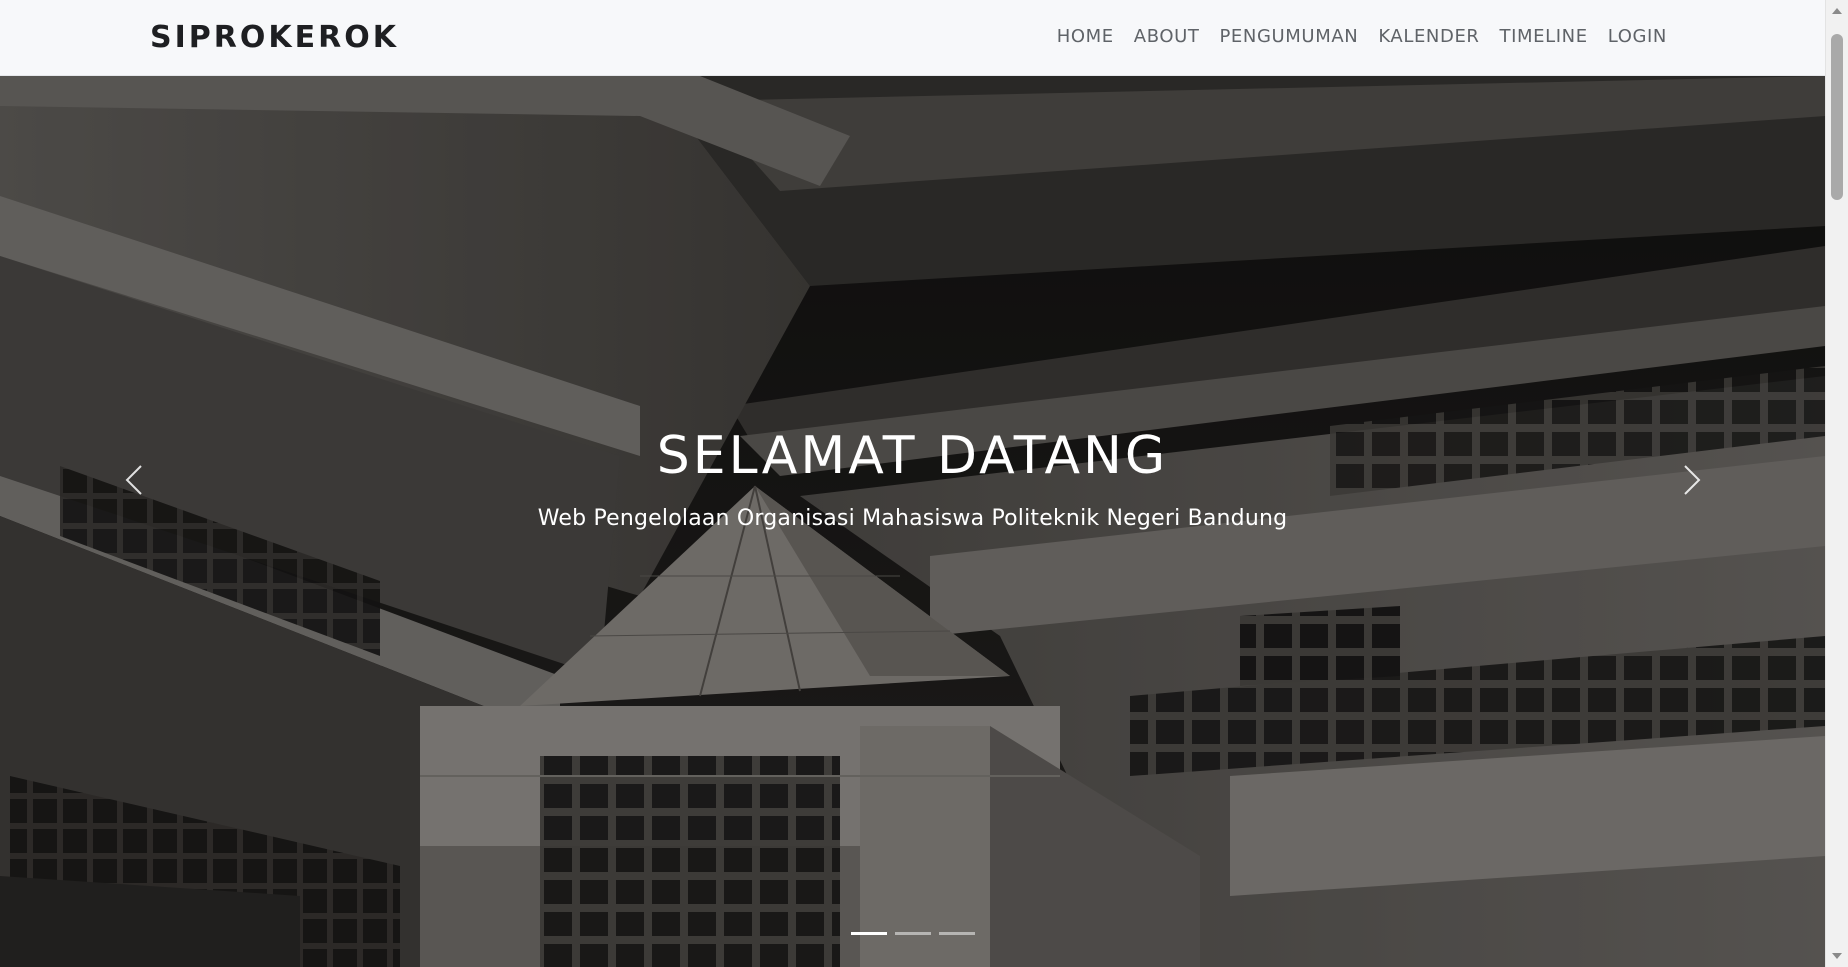 The image size is (1848, 967). Describe the element at coordinates (1692, 480) in the screenshot. I see `chevron-right-icon` at that location.